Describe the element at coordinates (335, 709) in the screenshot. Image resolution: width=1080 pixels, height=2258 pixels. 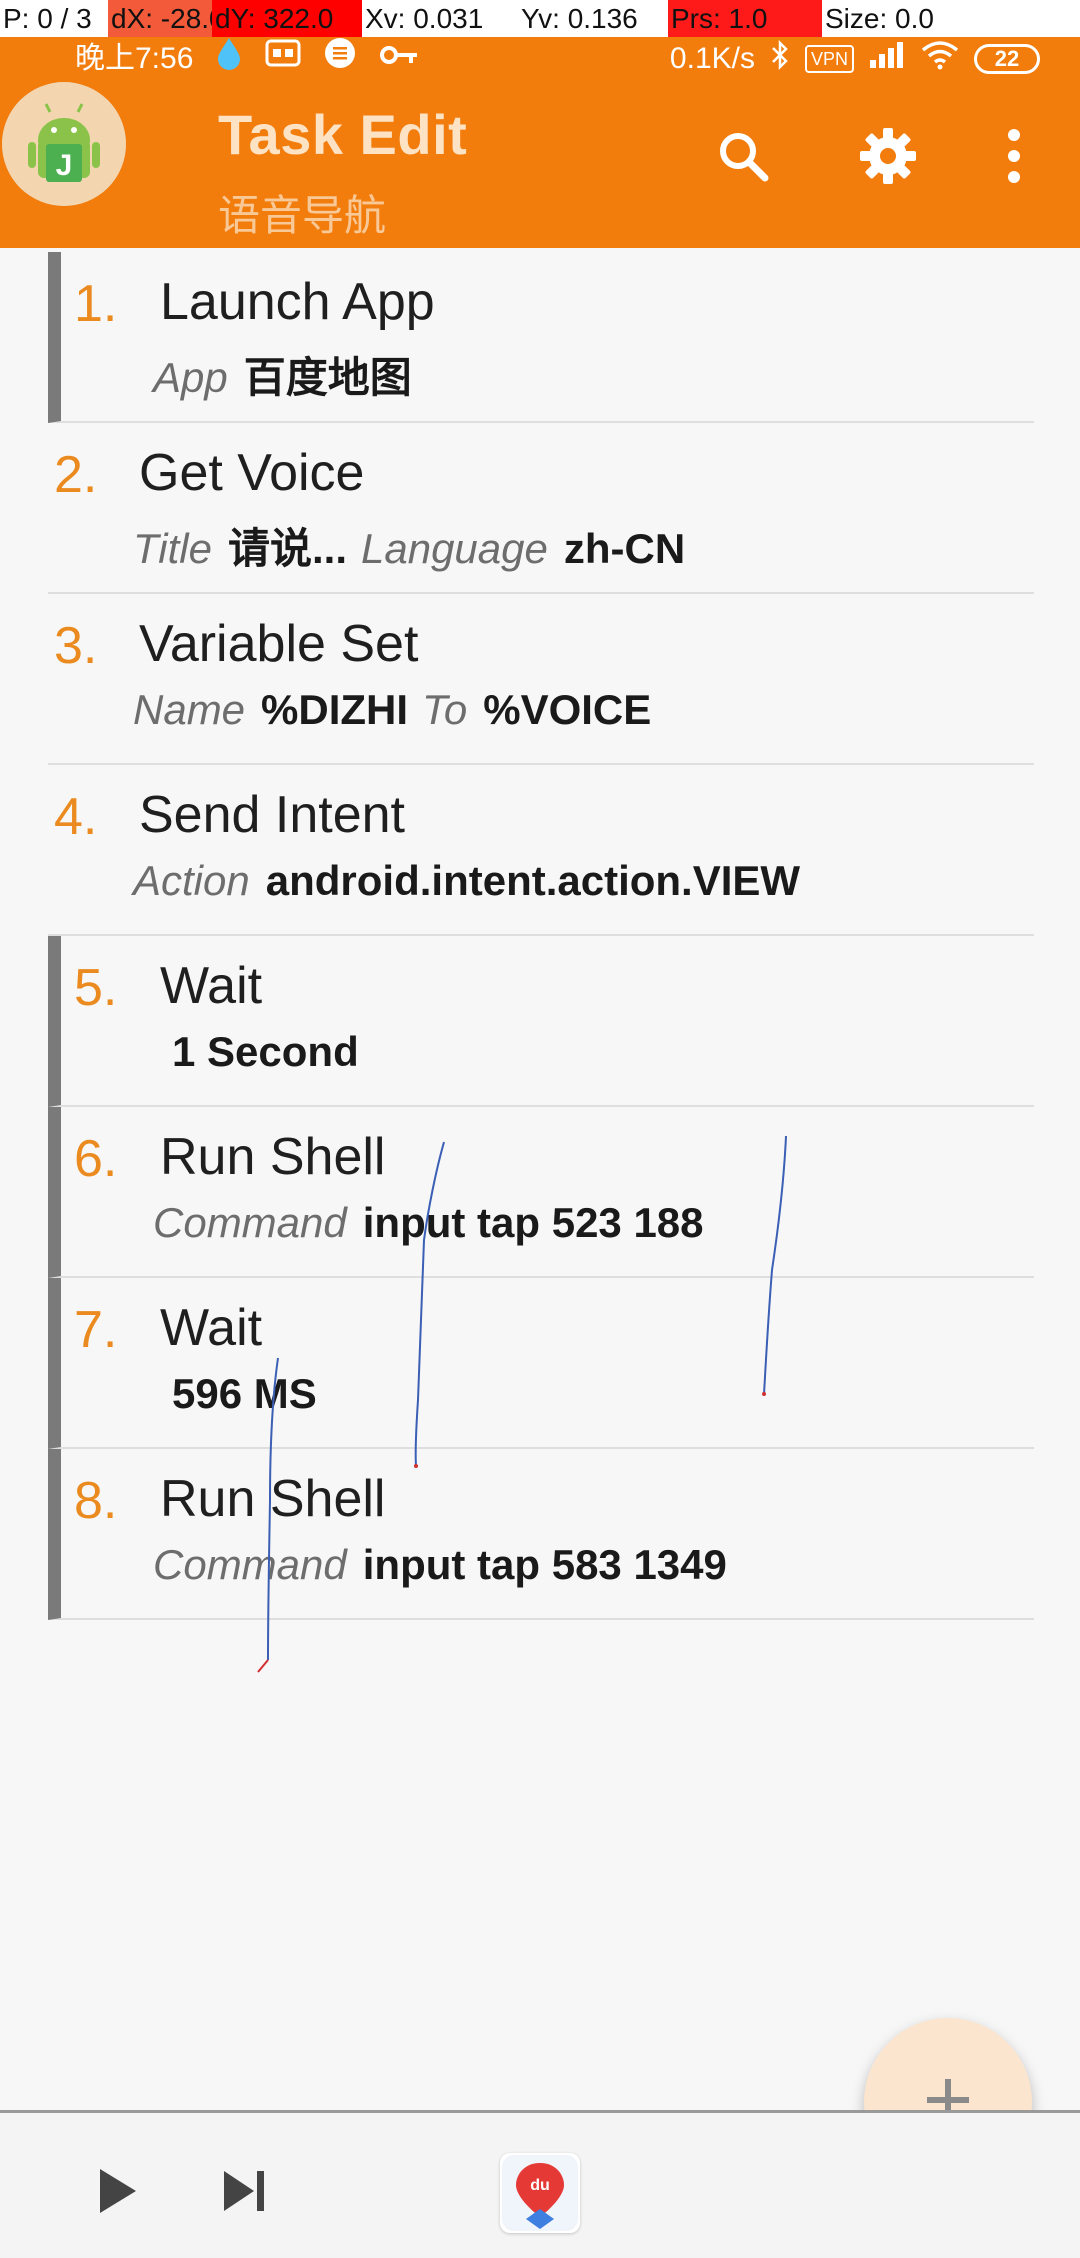
I see `arg-value: %DIZHI` at that location.